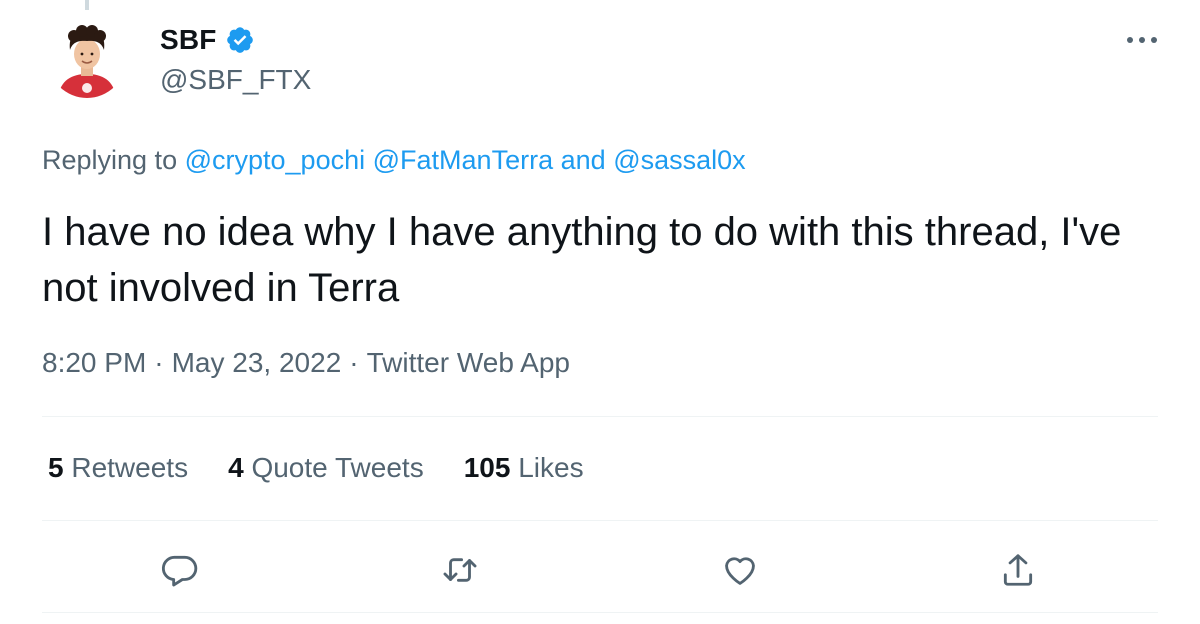 Image resolution: width=1200 pixels, height=624 pixels. Describe the element at coordinates (235, 80) in the screenshot. I see `author-handle: @SBF_FTX` at that location.